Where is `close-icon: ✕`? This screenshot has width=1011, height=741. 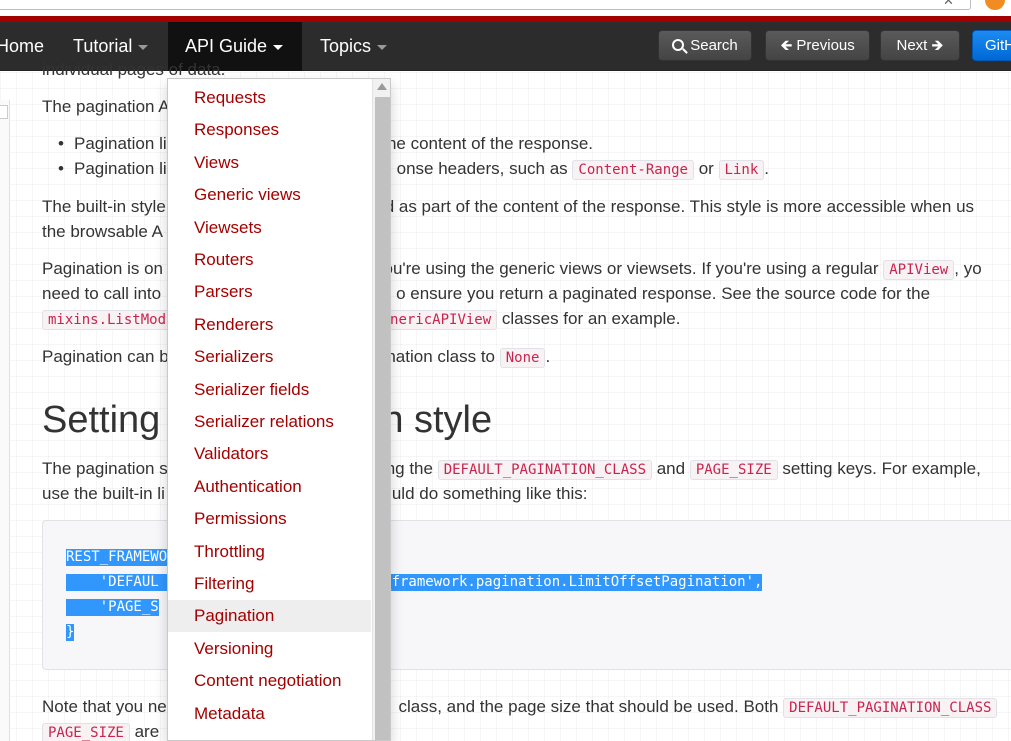
close-icon: ✕ is located at coordinates (948, 4).